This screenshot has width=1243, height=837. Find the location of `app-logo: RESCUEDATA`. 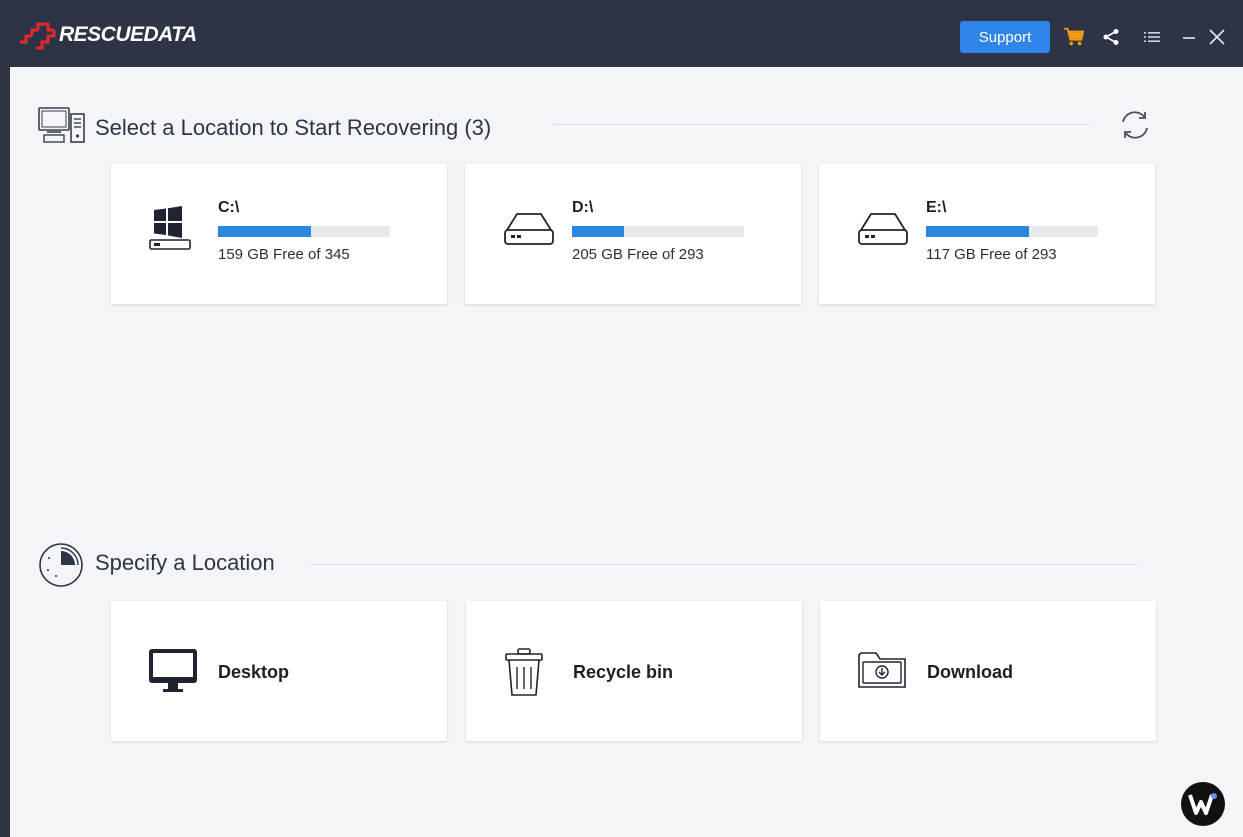

app-logo: RESCUEDATA is located at coordinates (107, 35).